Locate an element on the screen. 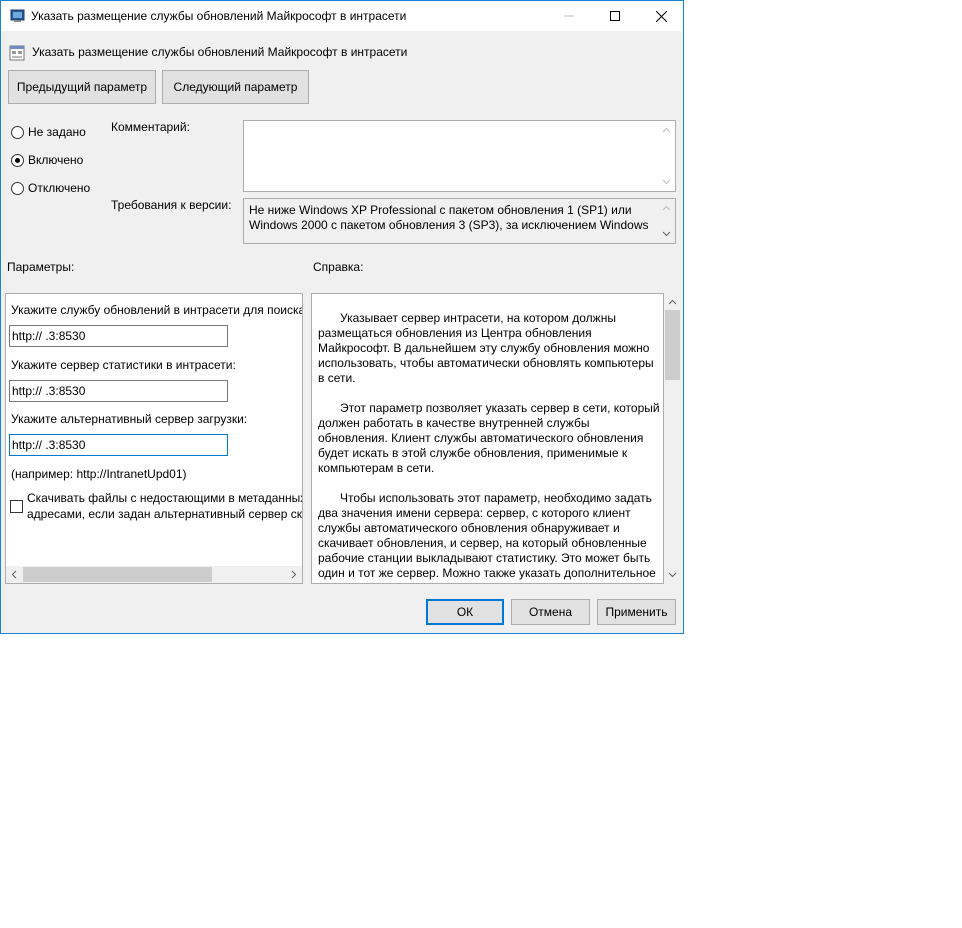  maximize-icon is located at coordinates (615, 16).